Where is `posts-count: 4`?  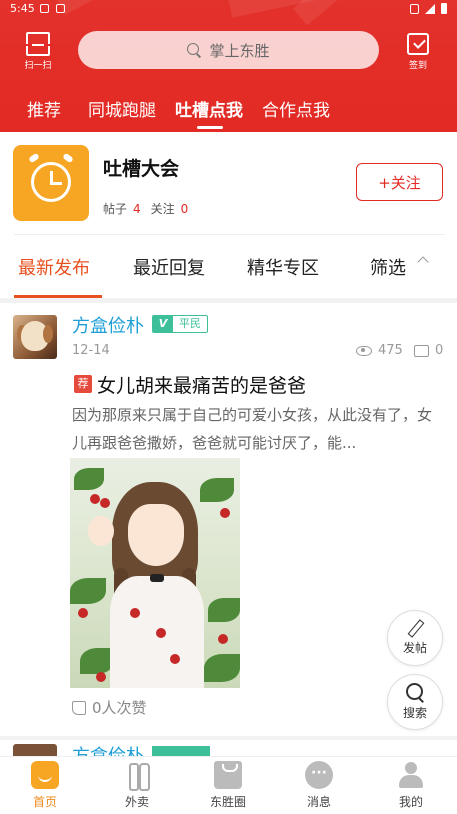 posts-count: 4 is located at coordinates (137, 209).